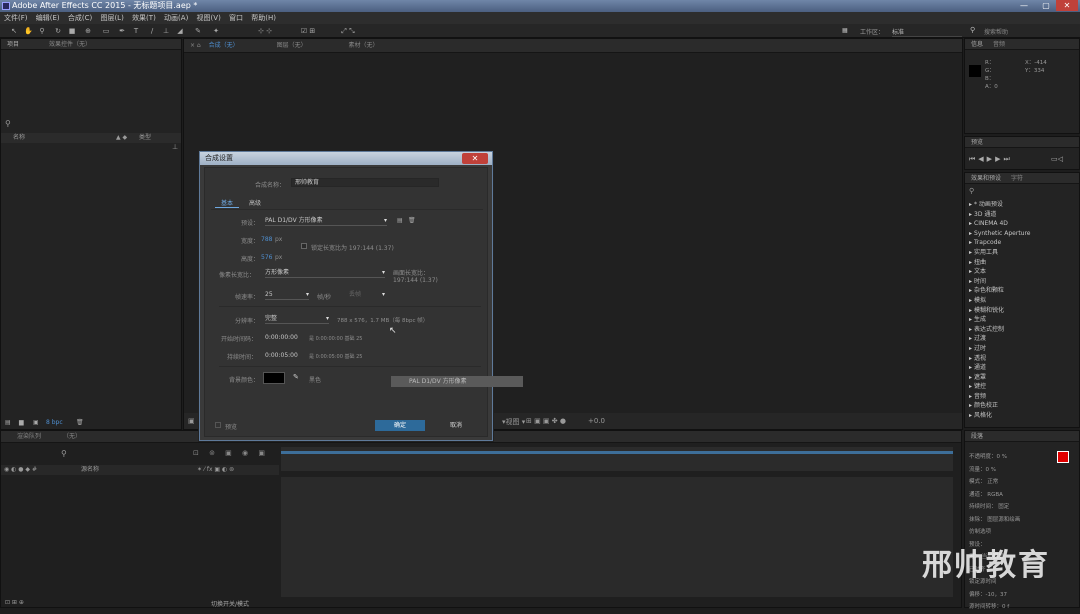 The width and height of the screenshot is (1080, 614). What do you see at coordinates (231, 453) in the screenshot?
I see `timeline-switches-icons: ⊡ ⊚ ▣ ◉ ▣` at bounding box center [231, 453].